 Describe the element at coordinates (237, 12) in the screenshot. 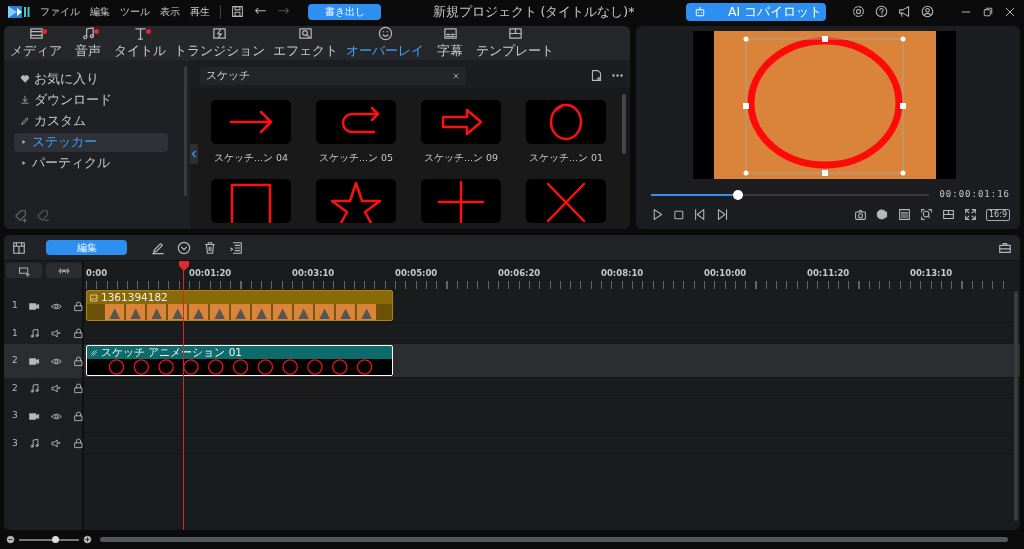

I see `save-icon` at that location.